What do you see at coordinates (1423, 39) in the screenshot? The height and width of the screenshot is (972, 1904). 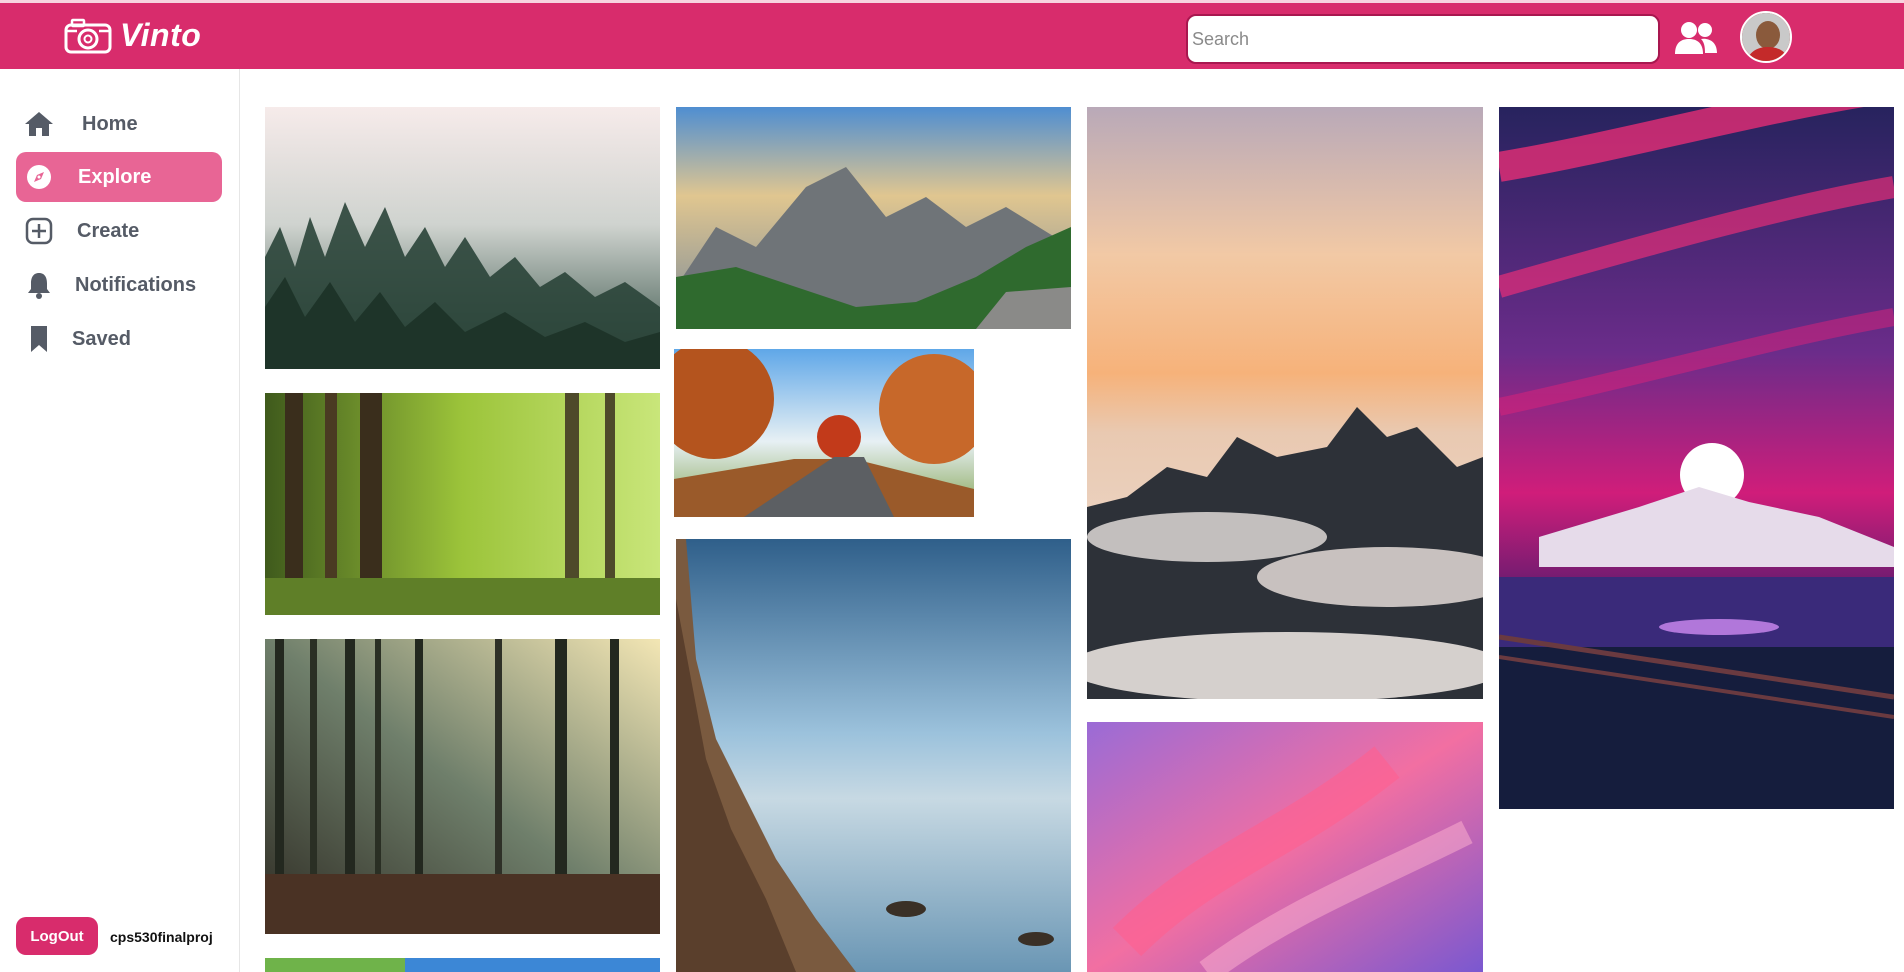 I see `search-input` at bounding box center [1423, 39].